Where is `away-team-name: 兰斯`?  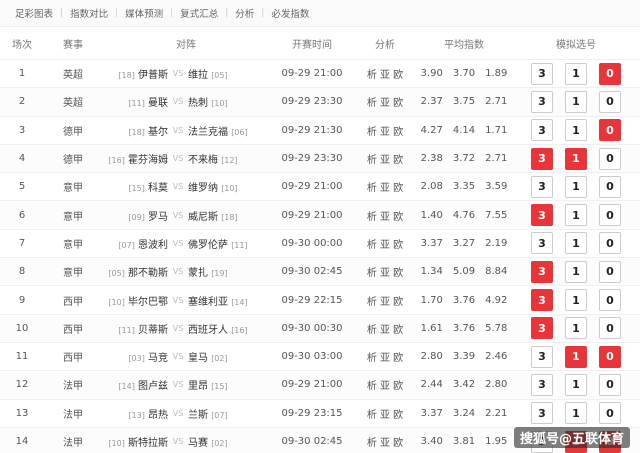
away-team-name: 兰斯 is located at coordinates (198, 415).